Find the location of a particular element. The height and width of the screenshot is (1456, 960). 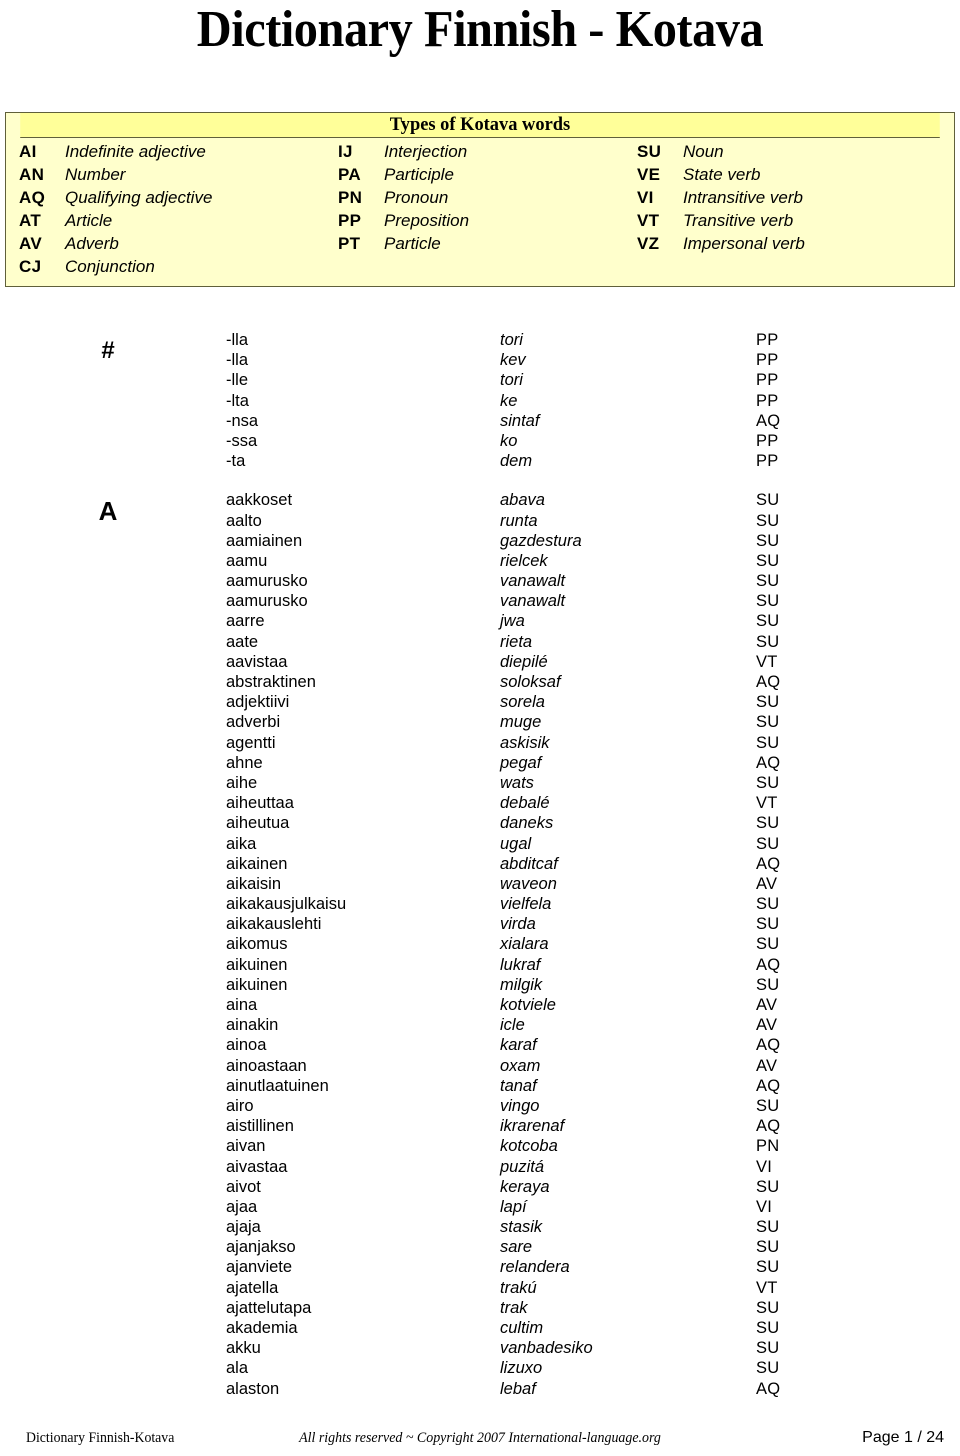

entry-kotava: jwa is located at coordinates (512, 621).